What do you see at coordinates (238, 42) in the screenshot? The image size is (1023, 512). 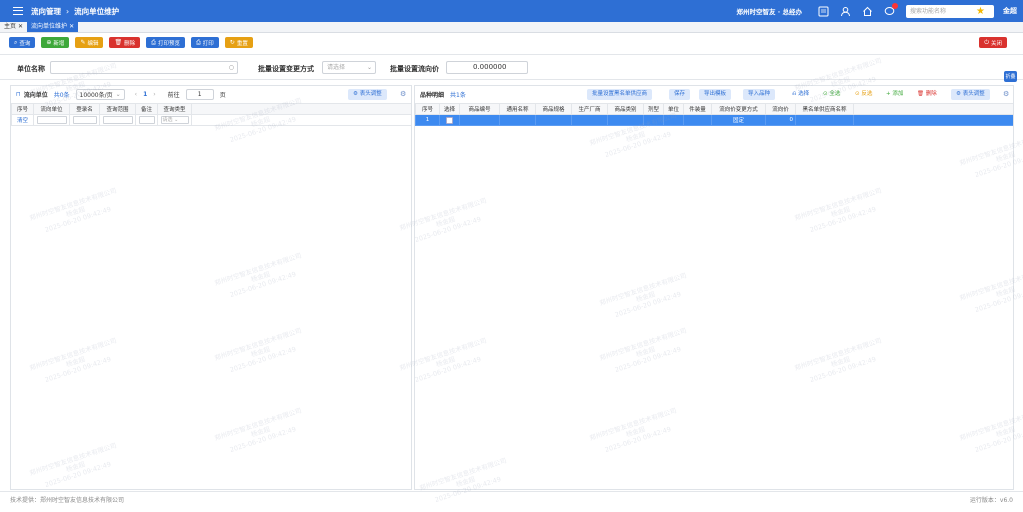 I see `reset-button: ↻ 重置` at bounding box center [238, 42].